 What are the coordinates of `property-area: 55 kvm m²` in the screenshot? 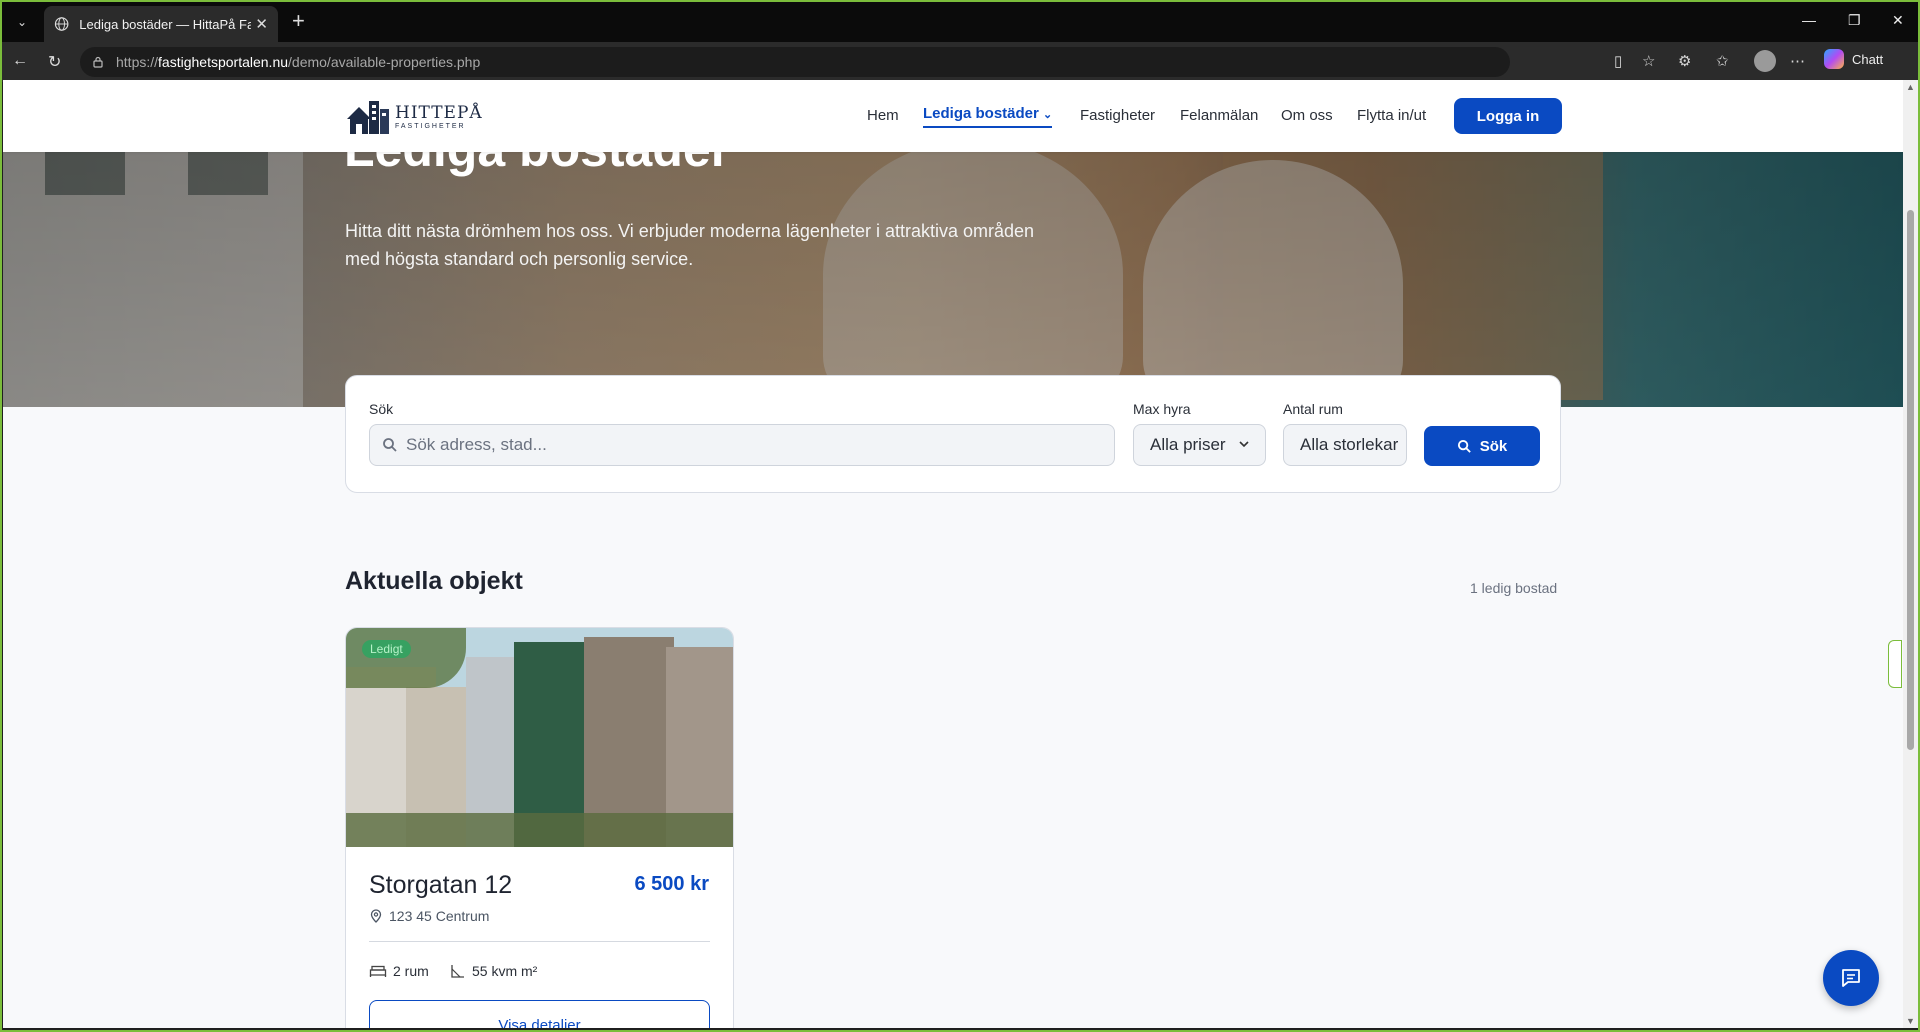 It's located at (493, 971).